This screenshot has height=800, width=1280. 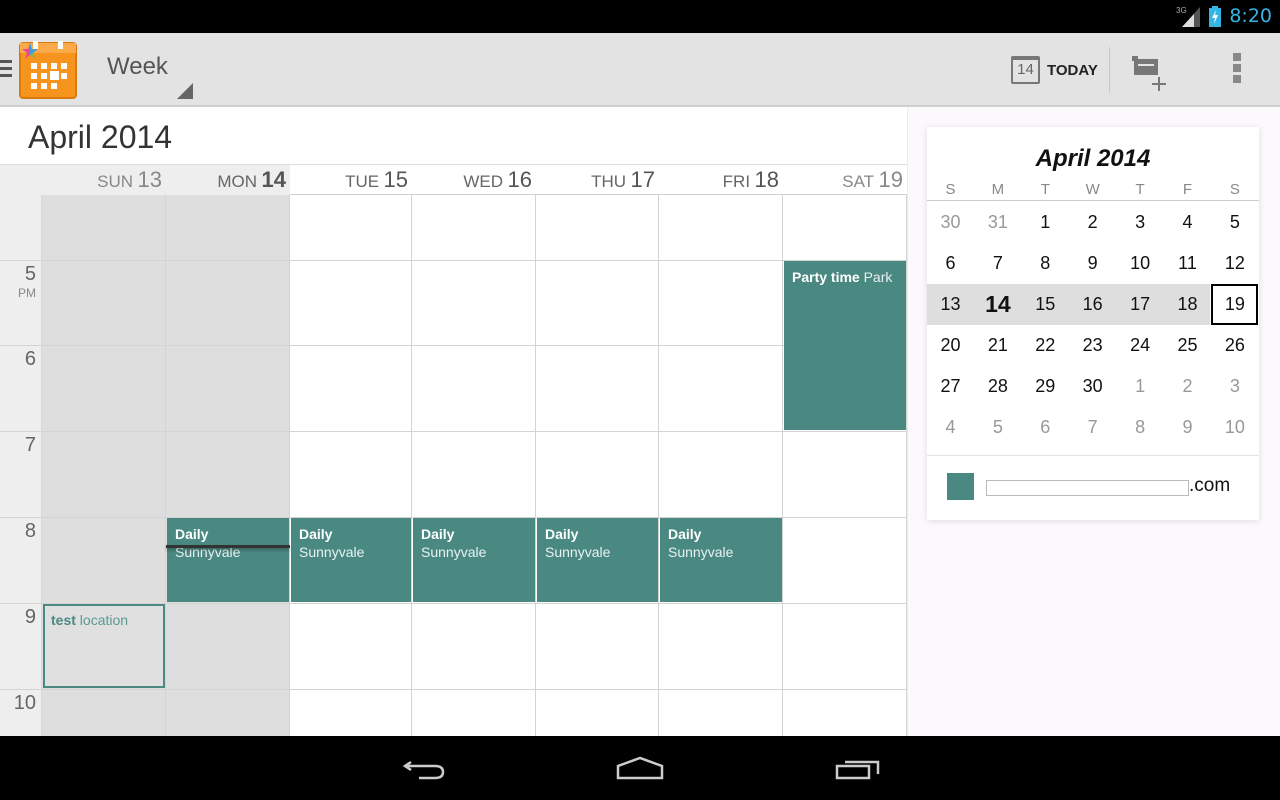 I want to click on new-event-icon, so click(x=1152, y=73).